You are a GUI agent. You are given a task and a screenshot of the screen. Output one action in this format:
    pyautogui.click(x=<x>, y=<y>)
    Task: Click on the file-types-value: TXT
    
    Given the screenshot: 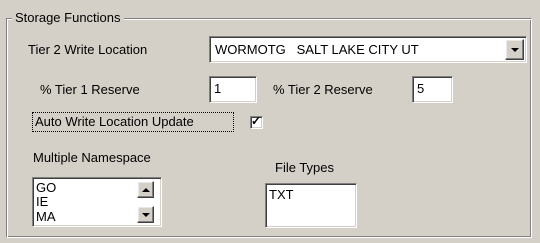 What is the action you would take?
    pyautogui.click(x=281, y=194)
    